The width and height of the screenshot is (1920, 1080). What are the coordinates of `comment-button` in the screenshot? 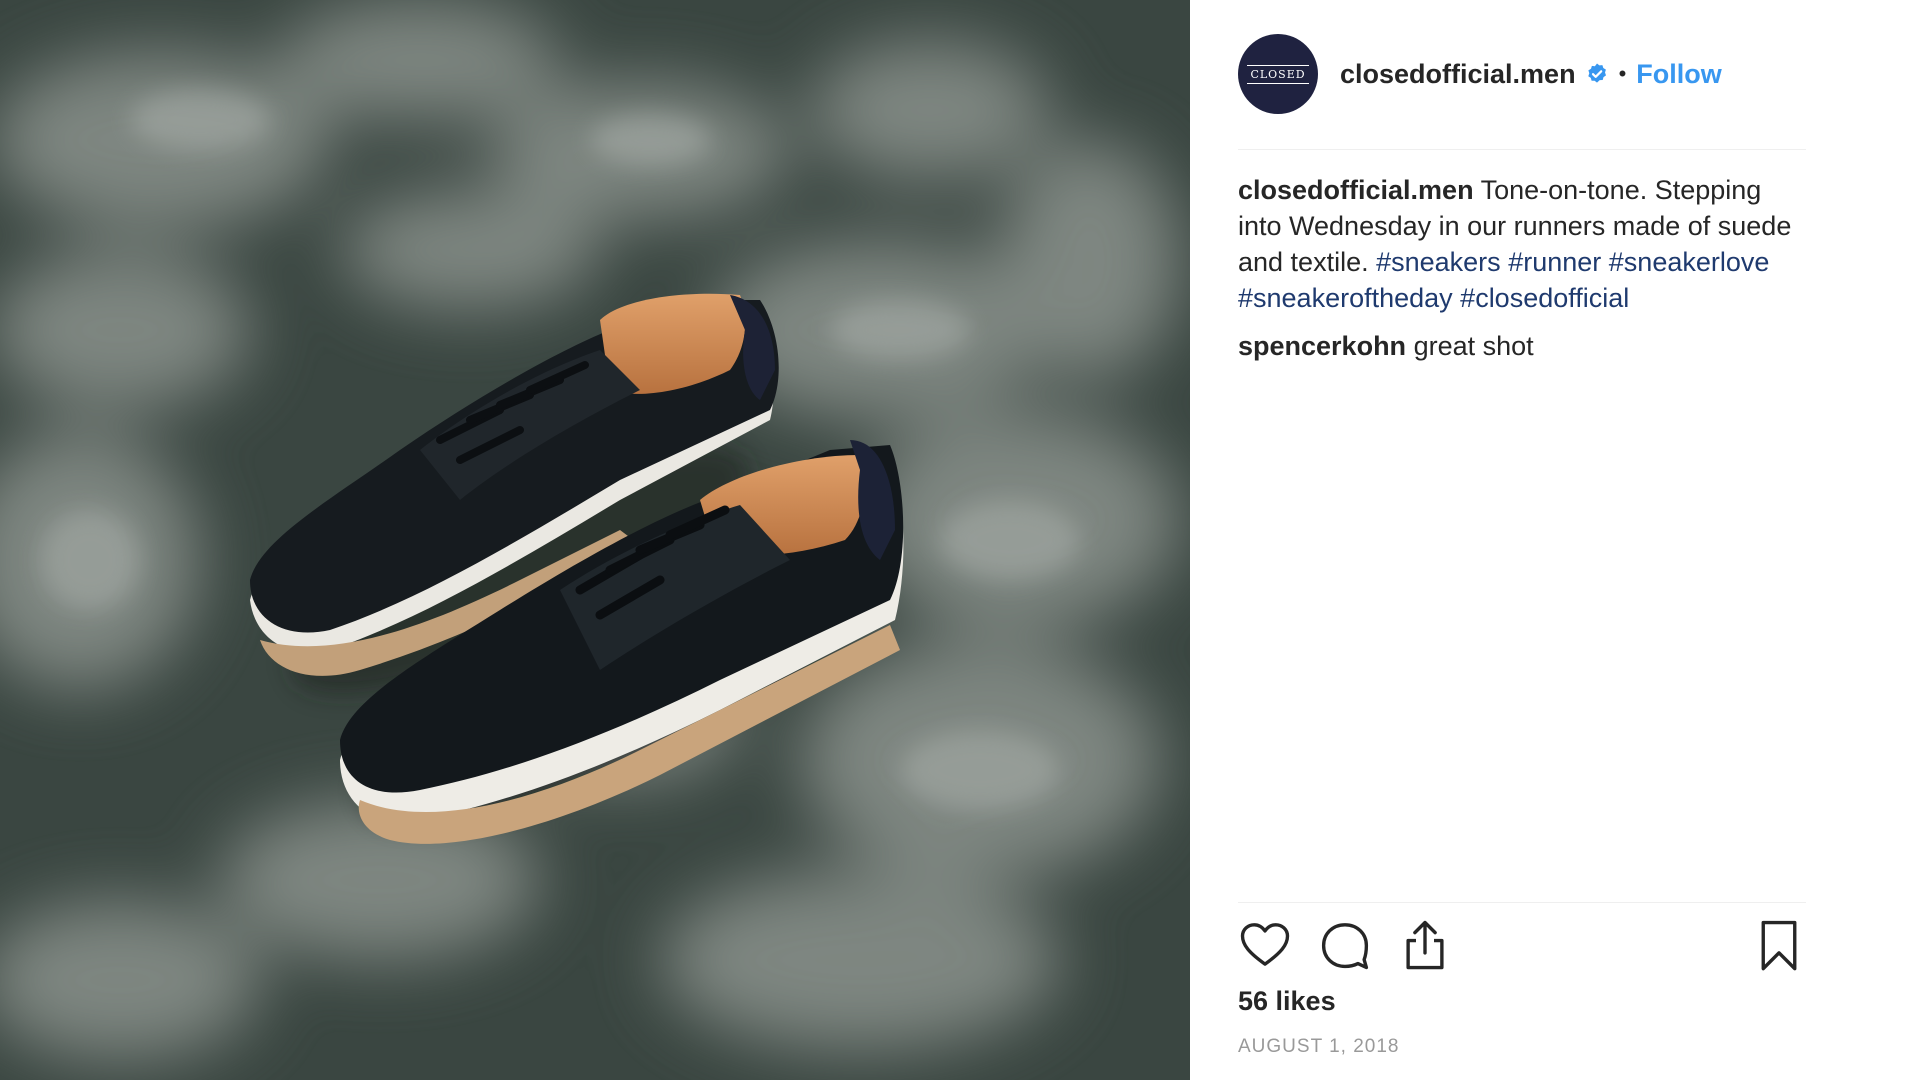 It's located at (1345, 945).